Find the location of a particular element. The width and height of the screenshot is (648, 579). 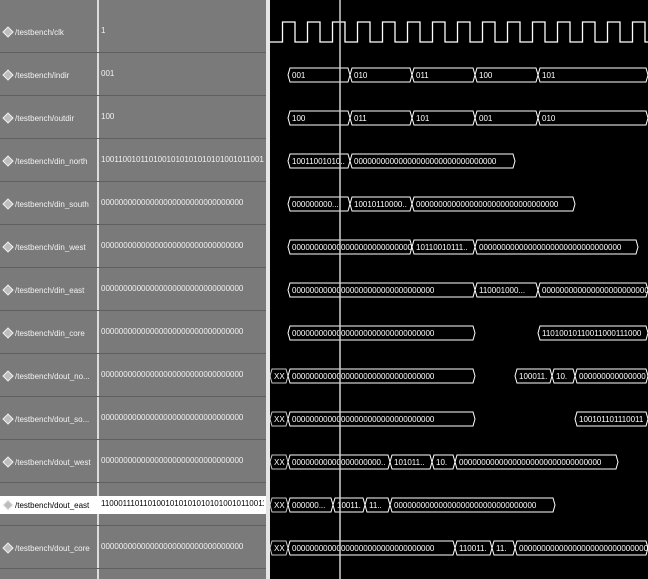

bus-value-label: 00000000000000000000000000000 is located at coordinates (583, 548).